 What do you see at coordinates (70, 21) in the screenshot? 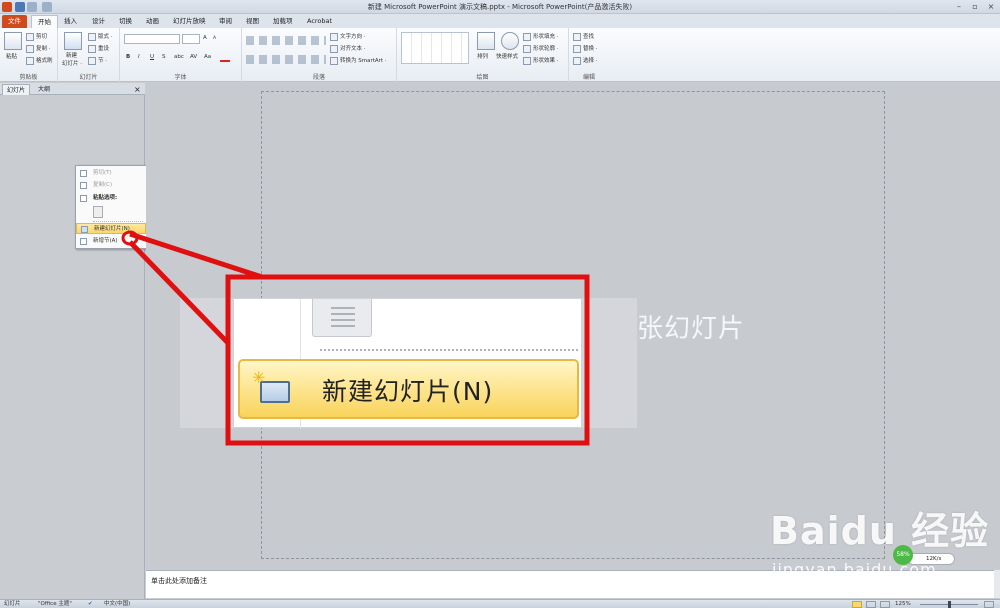
I see `tab-insert: 插入` at bounding box center [70, 21].